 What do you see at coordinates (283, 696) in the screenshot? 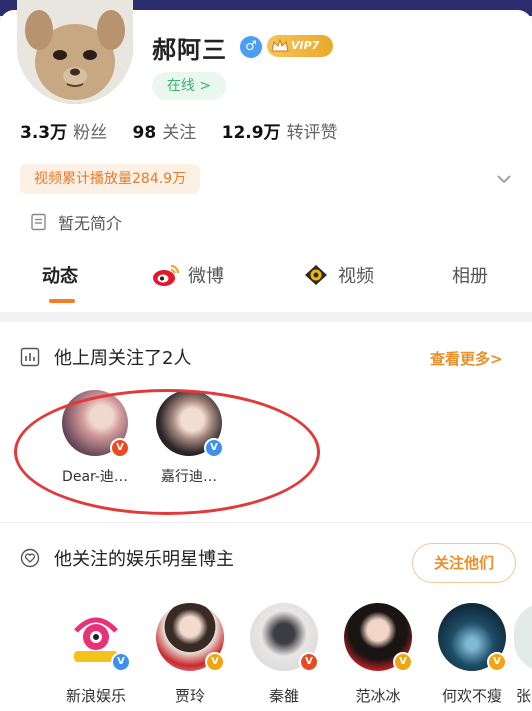
I see `user-name: 秦雒` at bounding box center [283, 696].